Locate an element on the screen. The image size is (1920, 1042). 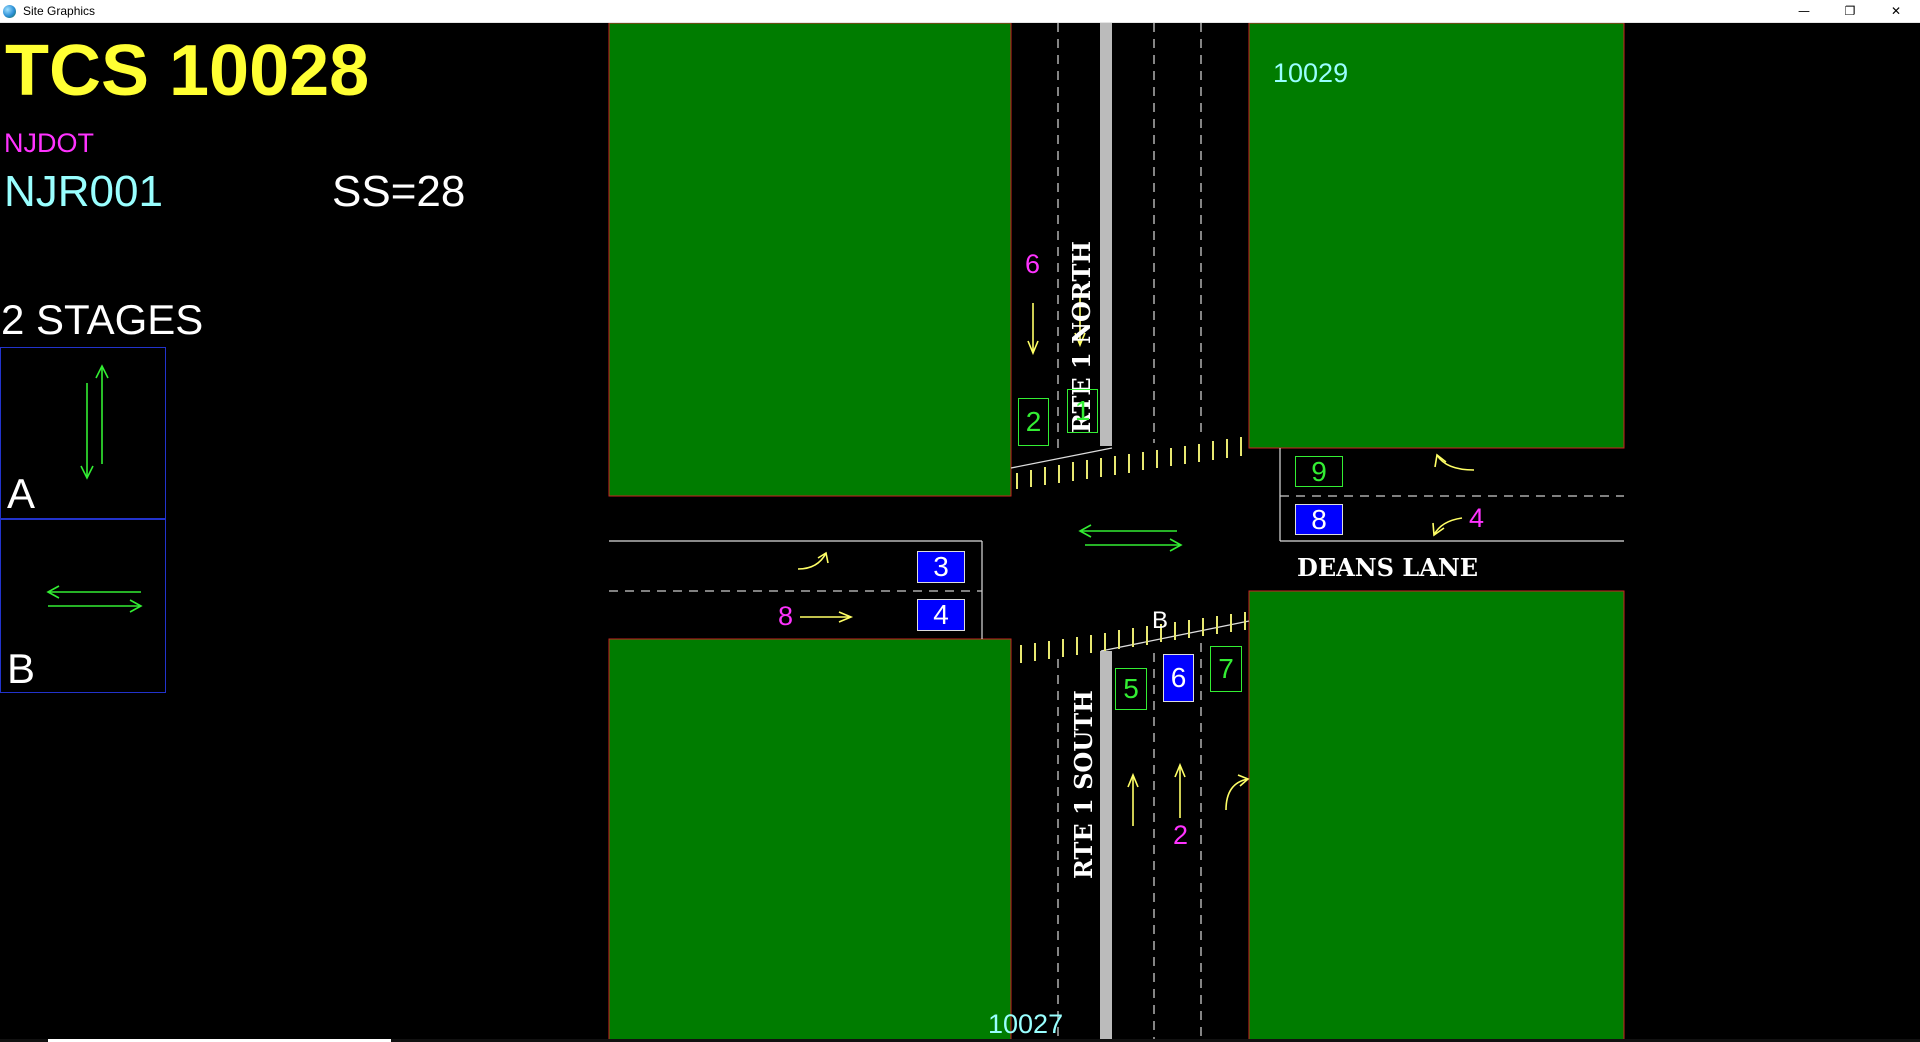
detector-5: 5 is located at coordinates (1131, 689).